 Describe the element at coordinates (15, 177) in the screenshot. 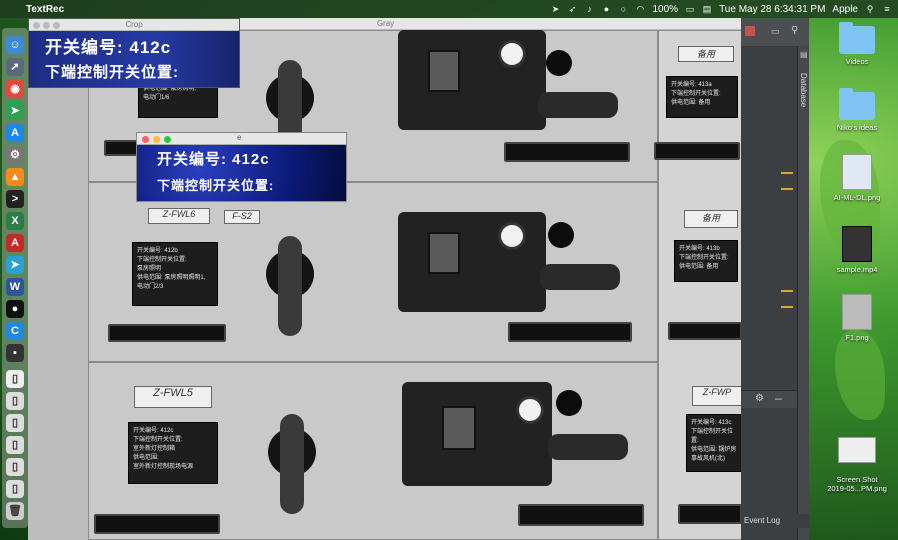

I see `dock-vlc-icon: ▲` at that location.